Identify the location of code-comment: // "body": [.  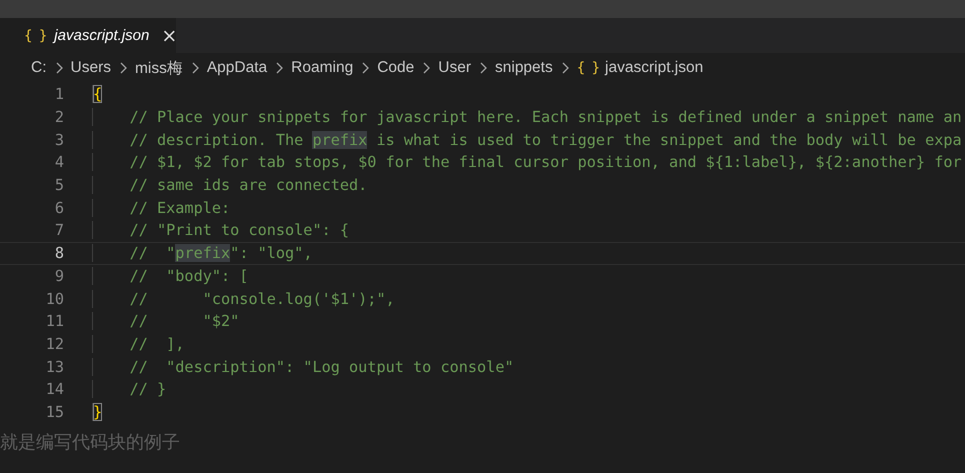
(188, 275).